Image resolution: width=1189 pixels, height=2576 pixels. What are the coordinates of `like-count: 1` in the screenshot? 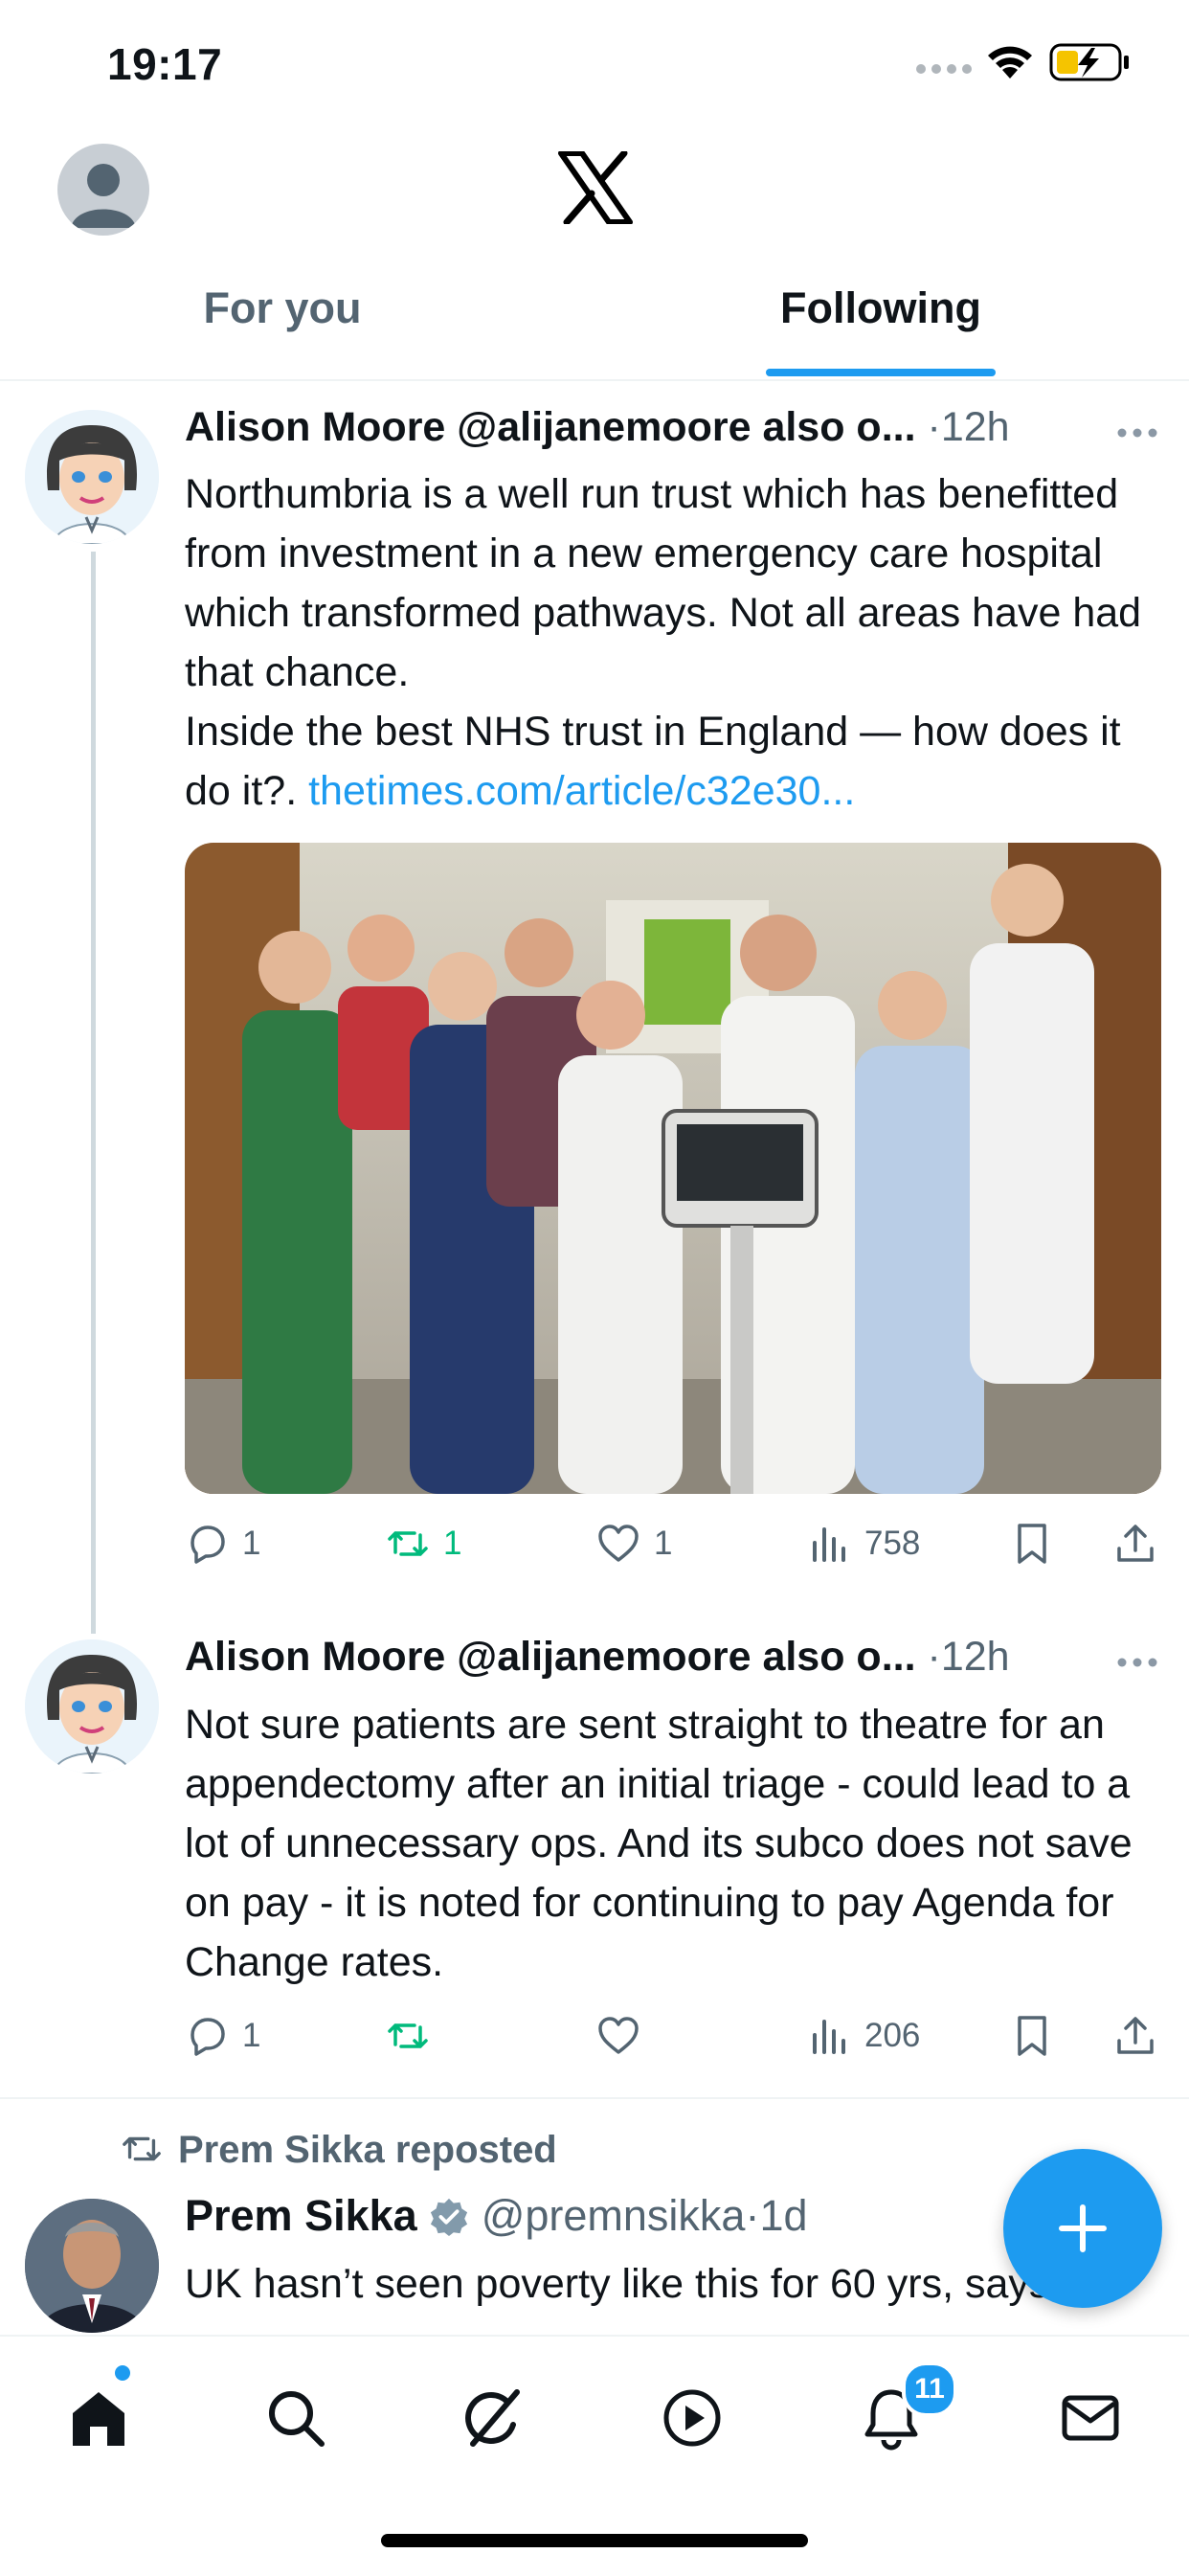 It's located at (663, 1543).